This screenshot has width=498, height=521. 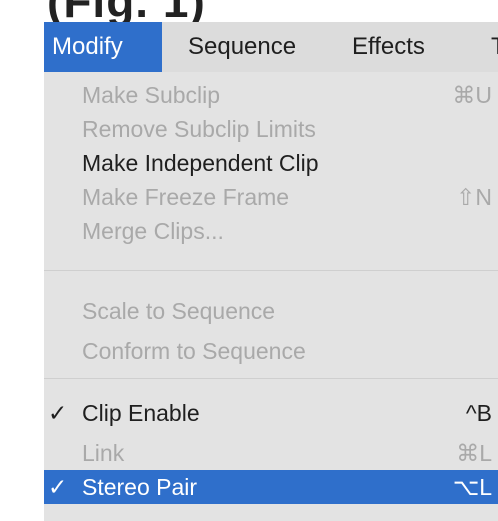 What do you see at coordinates (478, 413) in the screenshot?
I see `shortcut-label: ^B` at bounding box center [478, 413].